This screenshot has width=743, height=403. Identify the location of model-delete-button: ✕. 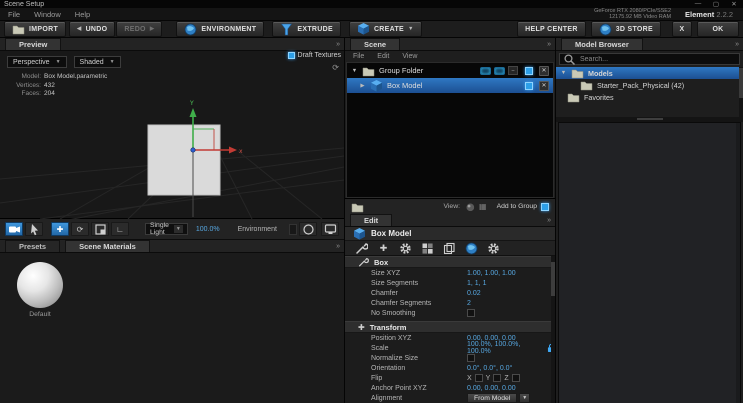
(544, 85).